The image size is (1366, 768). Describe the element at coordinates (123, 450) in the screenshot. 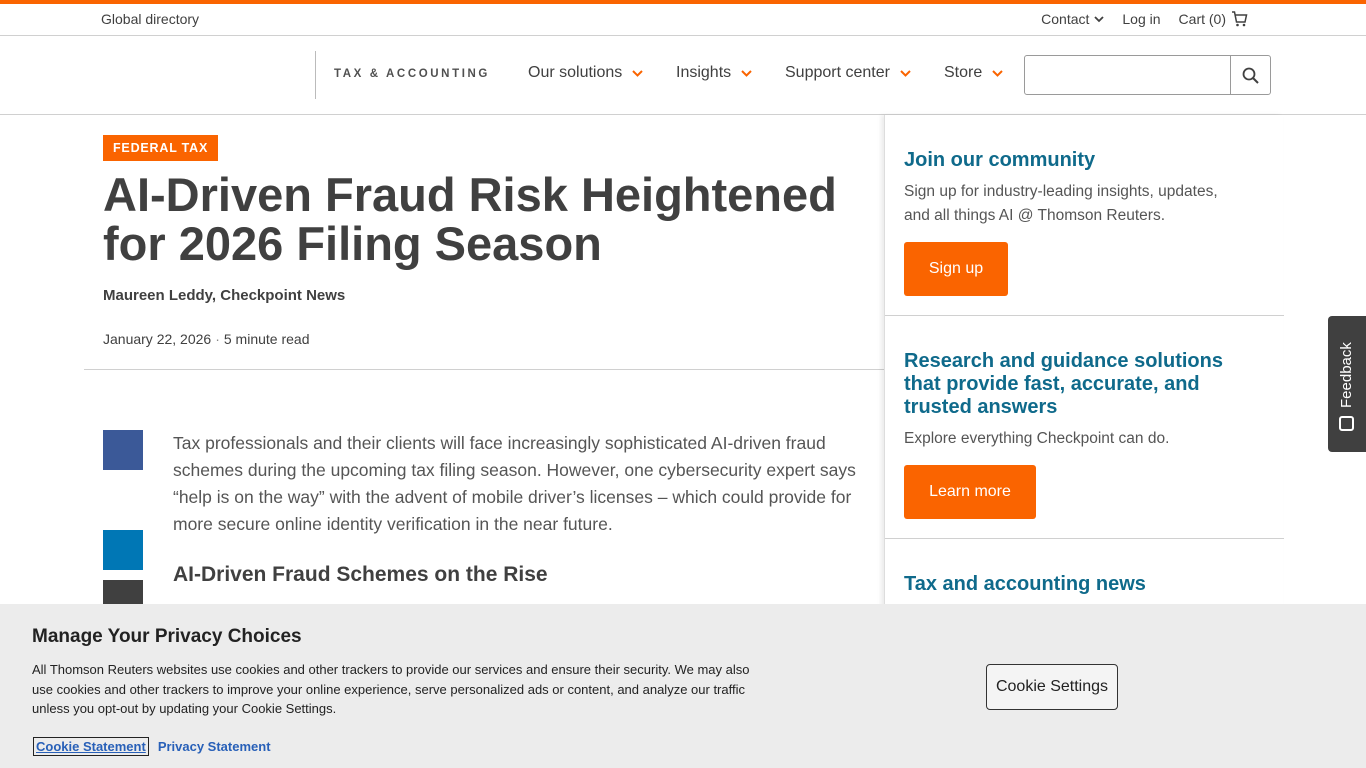

I see `share-facebook-button` at that location.